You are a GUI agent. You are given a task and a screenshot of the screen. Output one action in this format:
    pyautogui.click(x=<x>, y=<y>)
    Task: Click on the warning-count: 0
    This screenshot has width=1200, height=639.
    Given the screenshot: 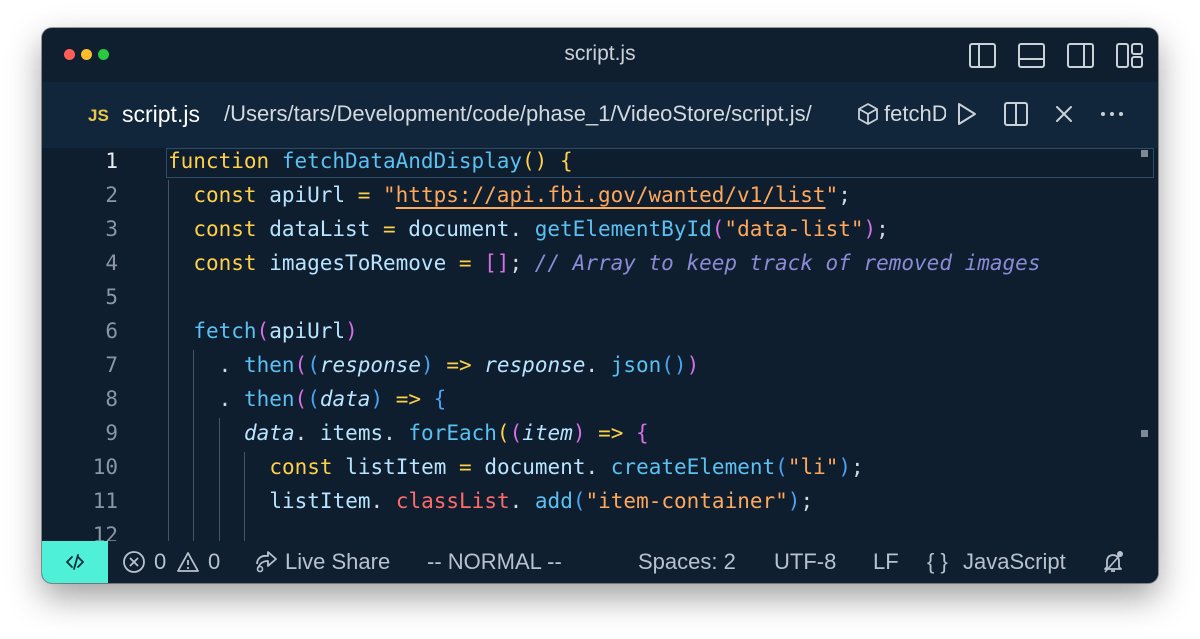 What is the action you would take?
    pyautogui.click(x=214, y=562)
    